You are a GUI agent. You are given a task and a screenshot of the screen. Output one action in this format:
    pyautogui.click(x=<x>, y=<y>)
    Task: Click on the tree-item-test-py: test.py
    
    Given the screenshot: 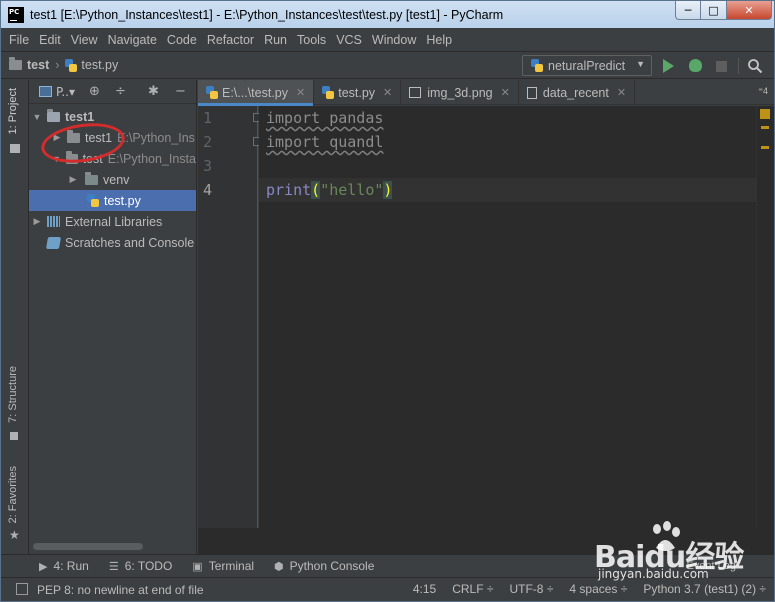 What is the action you would take?
    pyautogui.click(x=112, y=200)
    